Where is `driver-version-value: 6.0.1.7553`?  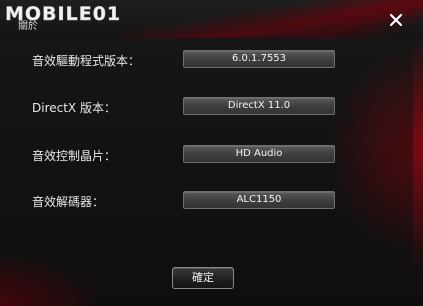
driver-version-value: 6.0.1.7553 is located at coordinates (259, 59).